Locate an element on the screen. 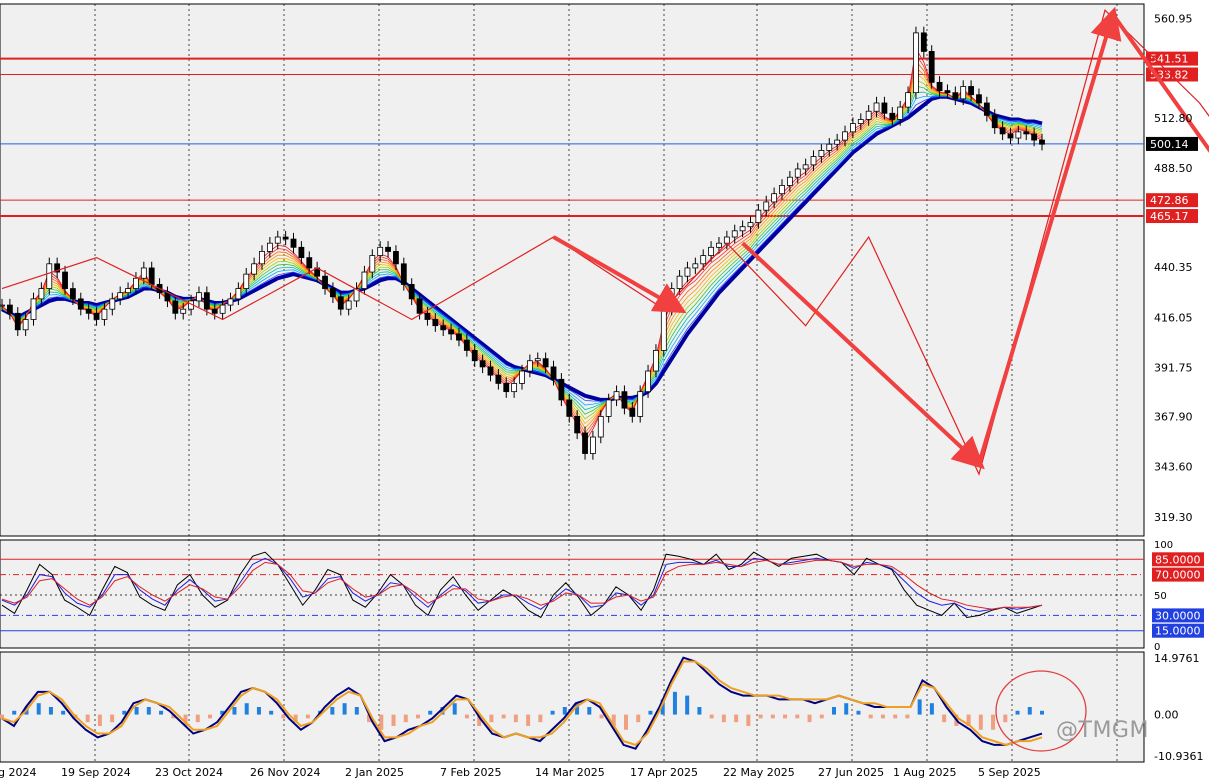 The image size is (1209, 784). stoch-level-tag-label: 30.0000 is located at coordinates (1178, 615).